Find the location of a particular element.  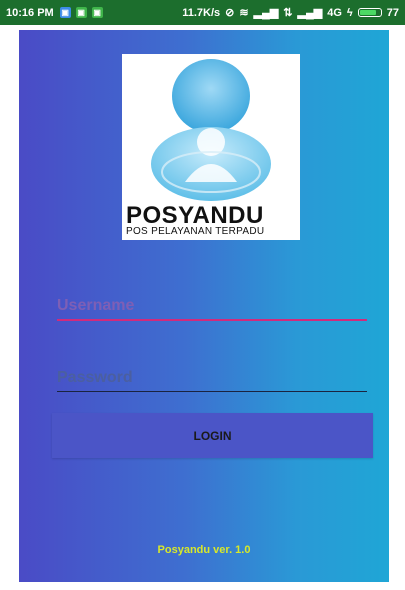

version-text: Posyandu ver. 1.0 is located at coordinates (204, 550).